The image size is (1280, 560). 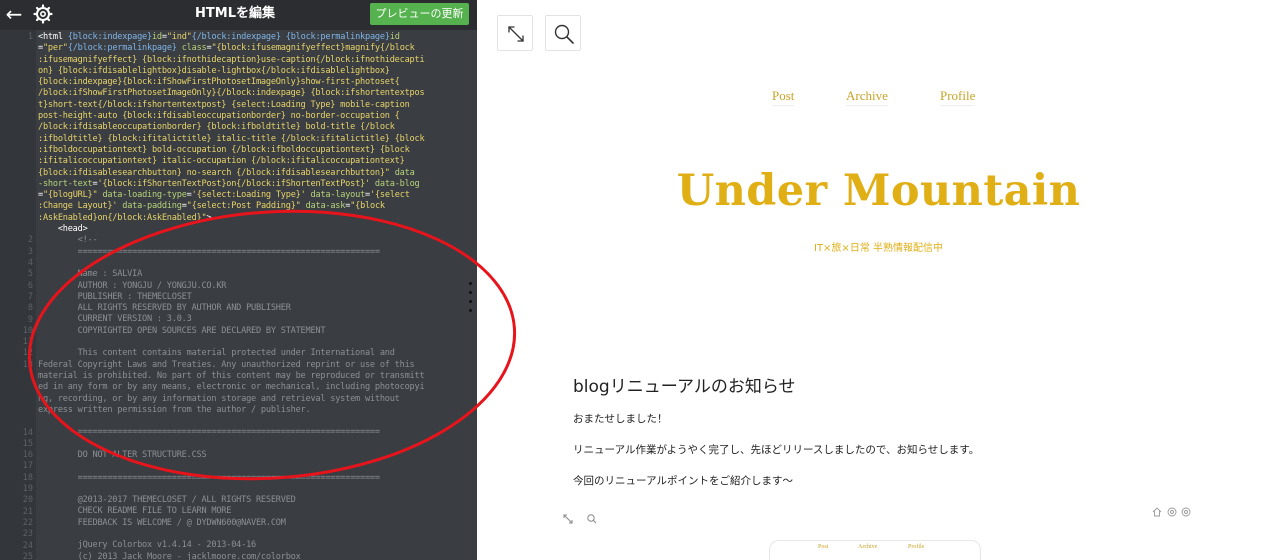 I want to click on post-paragraph: リニューアル作業がようやく完了し、先ほどリリースしましたので、お知らせします。, so click(x=776, y=450).